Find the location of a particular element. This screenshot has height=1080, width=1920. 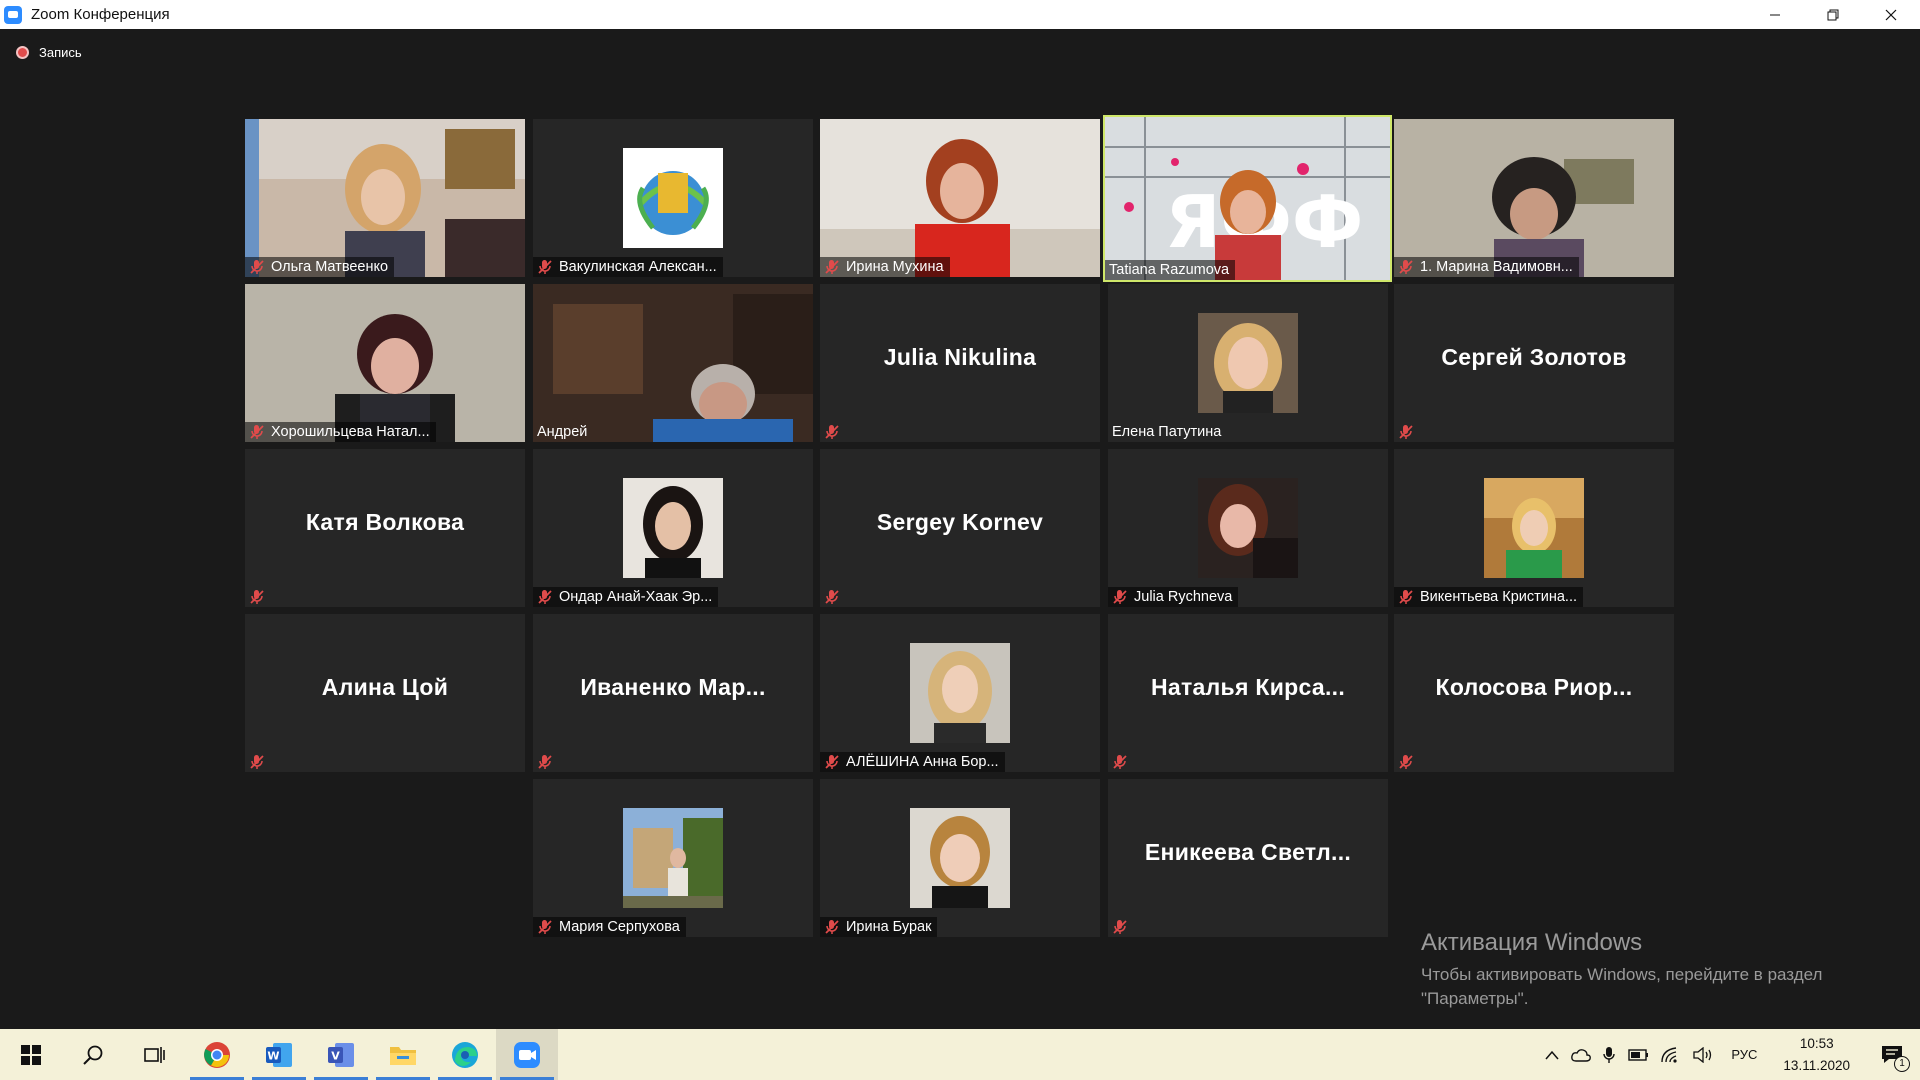

participant-tile: Ольга Матвеенко is located at coordinates (385, 198).